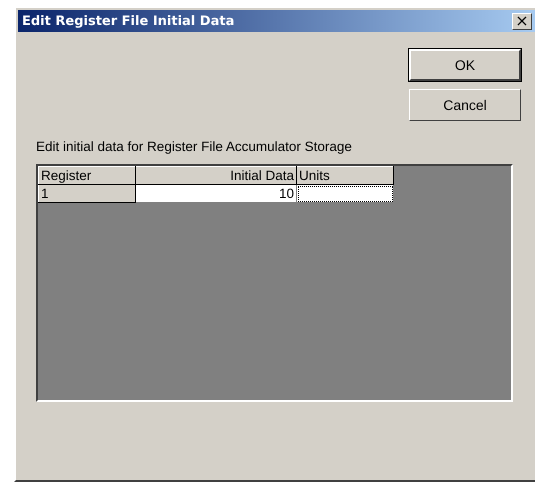 The width and height of the screenshot is (535, 489). What do you see at coordinates (465, 105) in the screenshot?
I see `dialog-button: Cancel` at bounding box center [465, 105].